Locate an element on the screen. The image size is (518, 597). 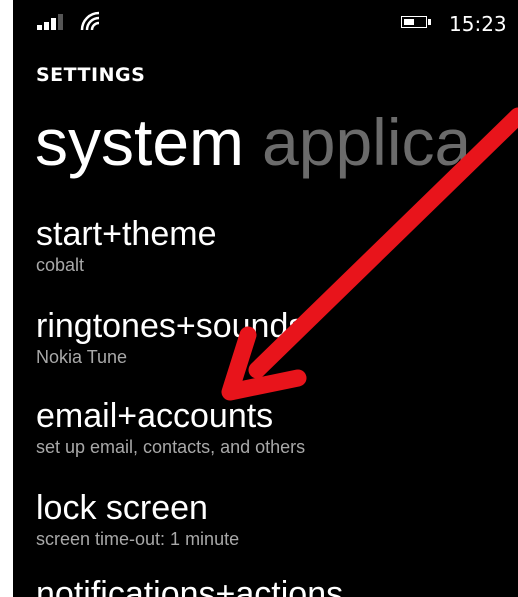
setting-subtitle: cobalt is located at coordinates (60, 265).